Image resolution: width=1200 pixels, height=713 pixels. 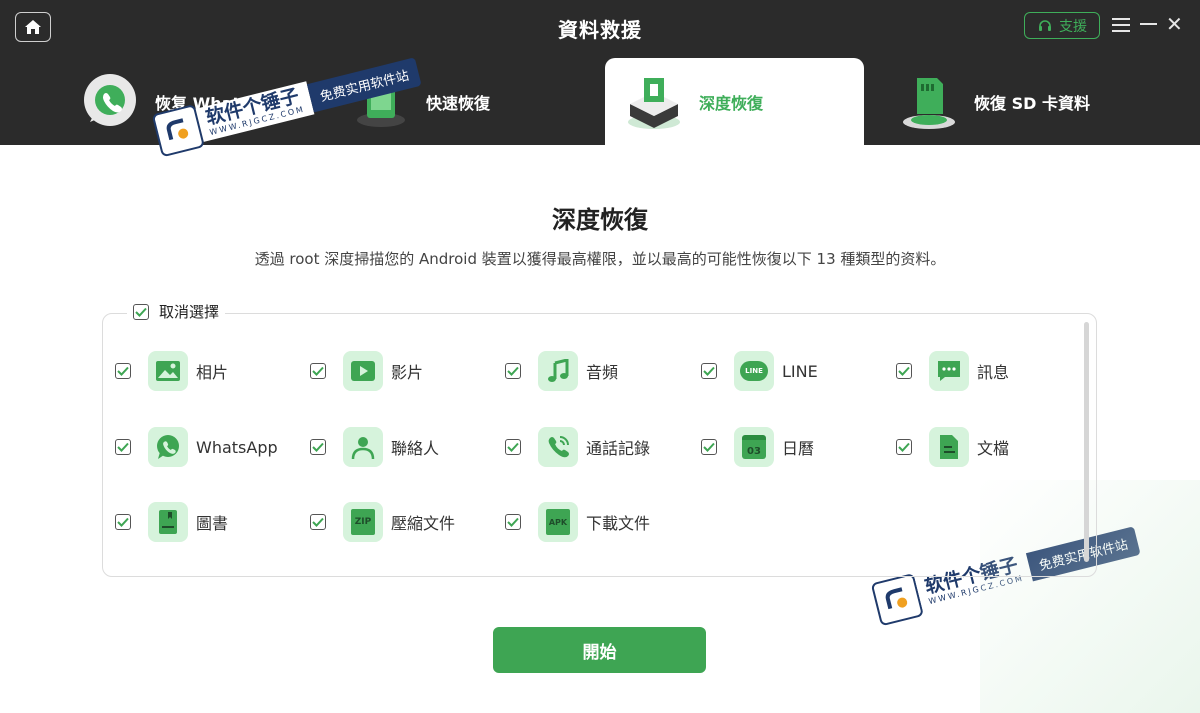 I want to click on type-item-books: 圖書, so click(x=171, y=522).